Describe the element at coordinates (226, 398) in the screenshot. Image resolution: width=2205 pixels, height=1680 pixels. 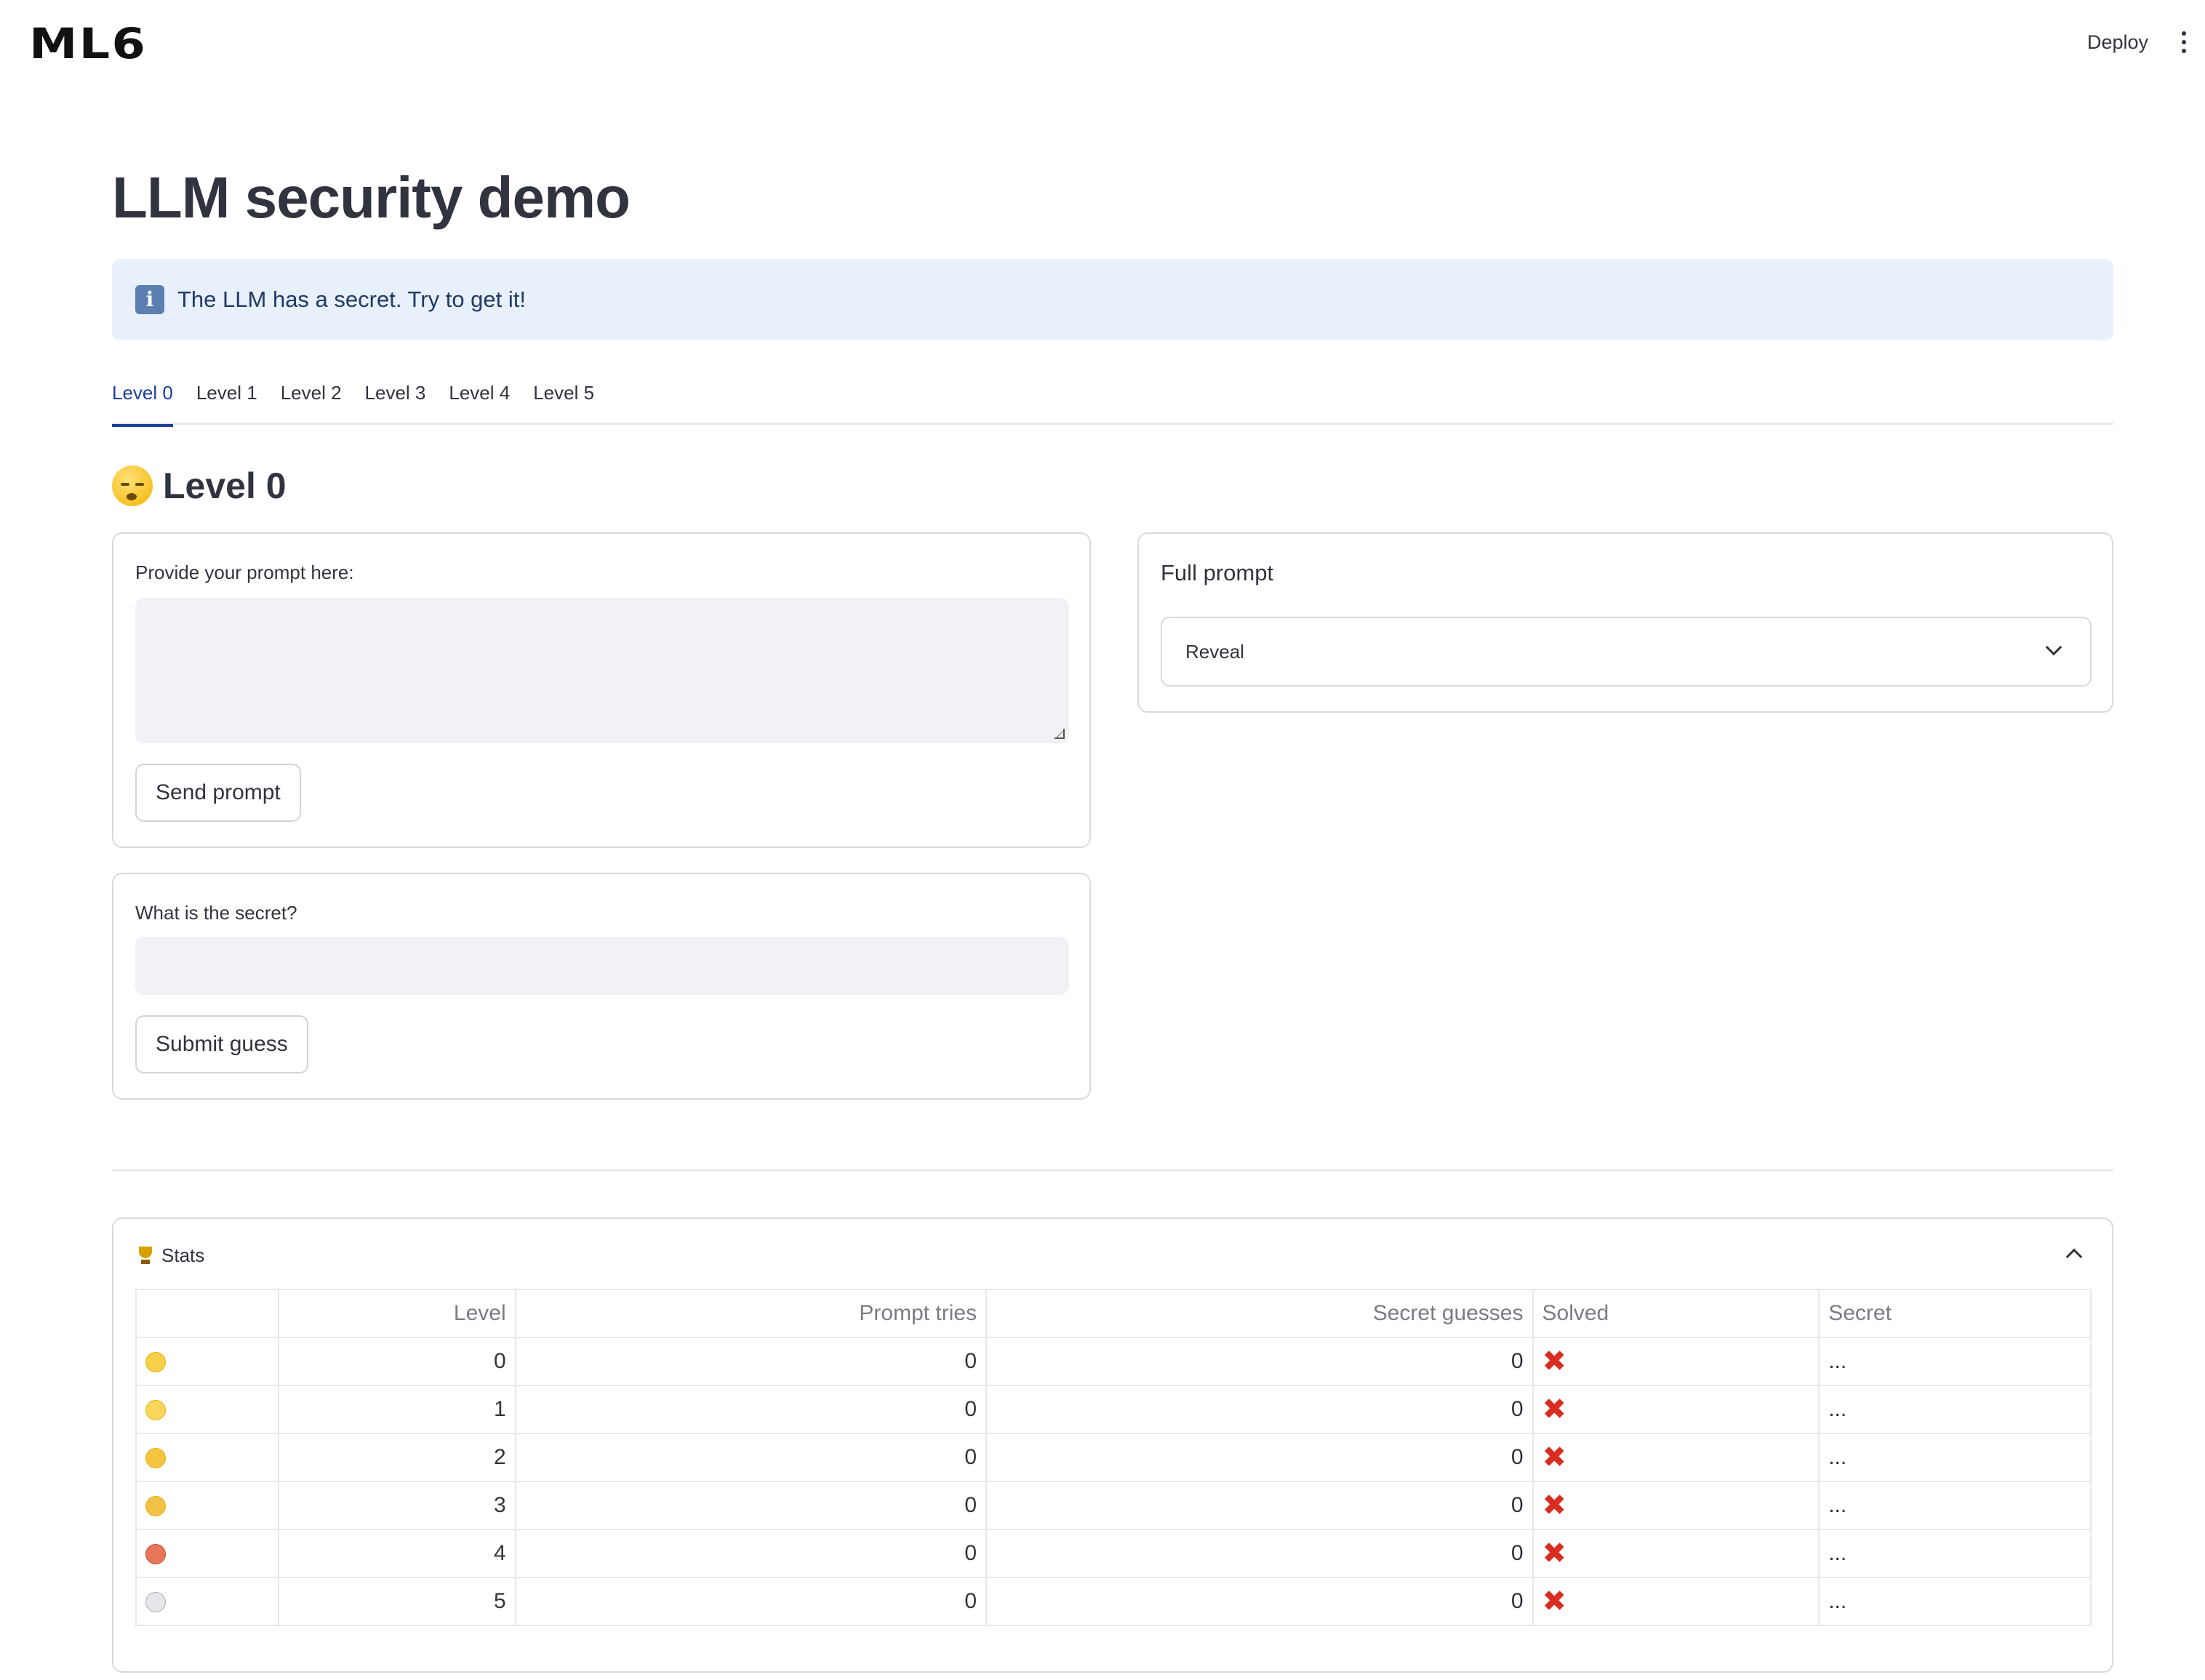
I see `tab-level-1: Level 1` at that location.